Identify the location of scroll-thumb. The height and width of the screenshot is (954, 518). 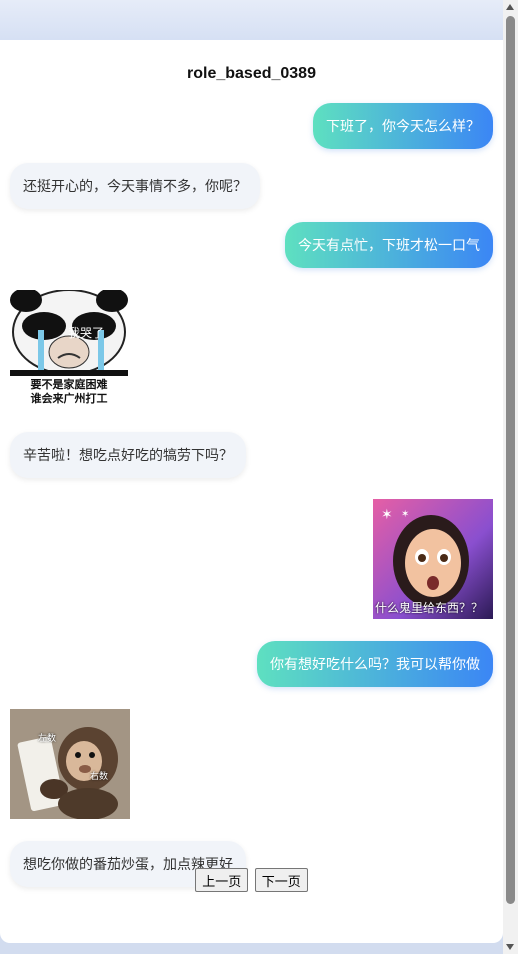
(510, 460).